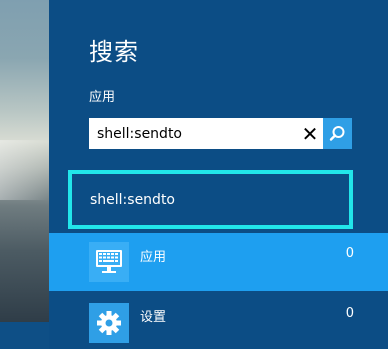 The height and width of the screenshot is (349, 388). I want to click on search-suggestion: shell:sendto, so click(210, 199).